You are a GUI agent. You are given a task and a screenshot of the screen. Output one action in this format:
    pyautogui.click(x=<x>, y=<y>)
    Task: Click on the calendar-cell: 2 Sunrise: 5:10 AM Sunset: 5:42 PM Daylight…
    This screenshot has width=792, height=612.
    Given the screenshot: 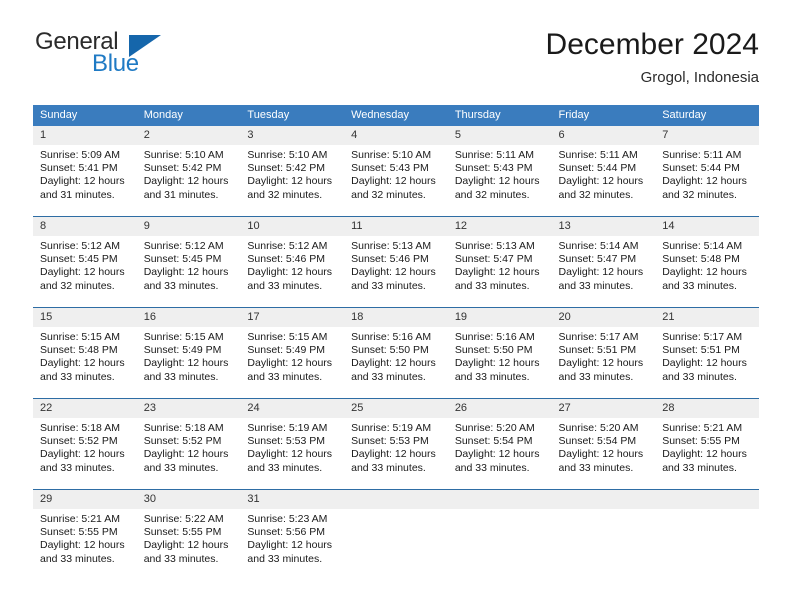 What is the action you would take?
    pyautogui.click(x=188, y=171)
    